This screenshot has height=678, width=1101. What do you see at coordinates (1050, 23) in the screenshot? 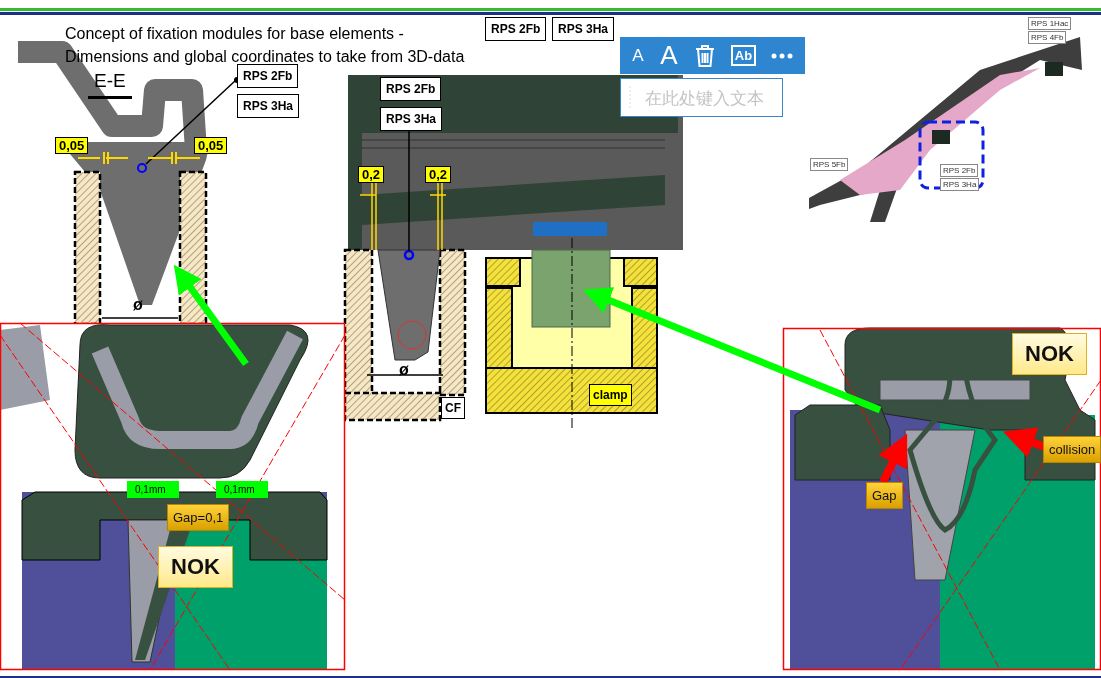
I see `model-label: RPS 1Hac` at bounding box center [1050, 23].